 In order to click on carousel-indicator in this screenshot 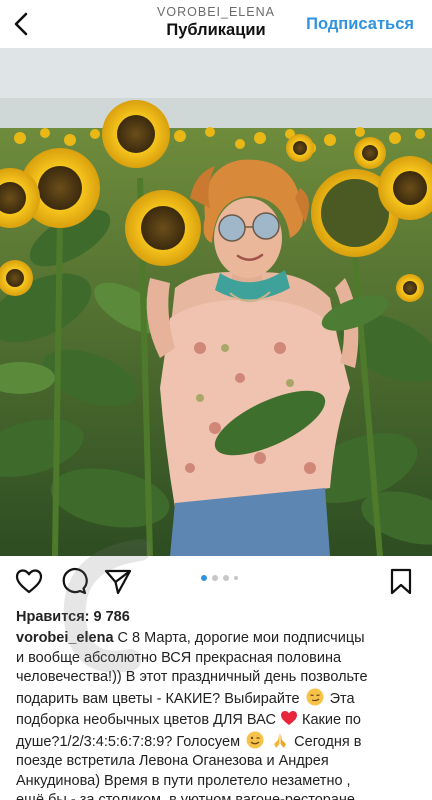, I will do `click(216, 579)`.